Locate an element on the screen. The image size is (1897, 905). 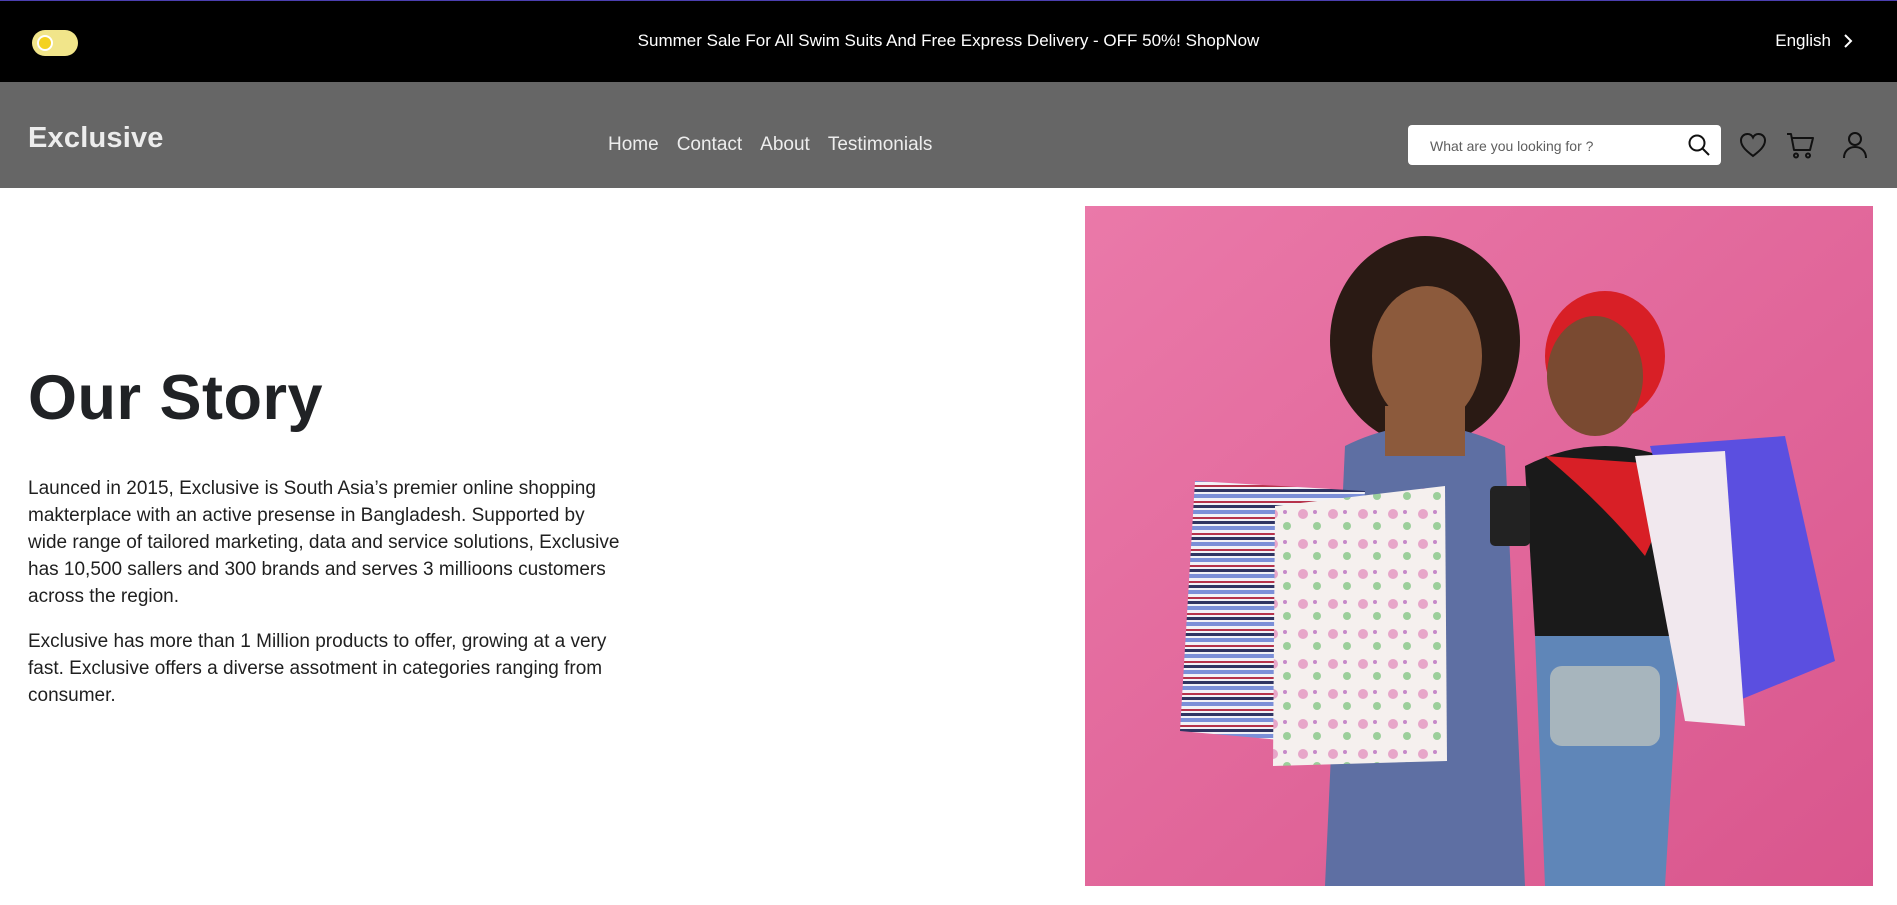
cart-icon is located at coordinates (1800, 145).